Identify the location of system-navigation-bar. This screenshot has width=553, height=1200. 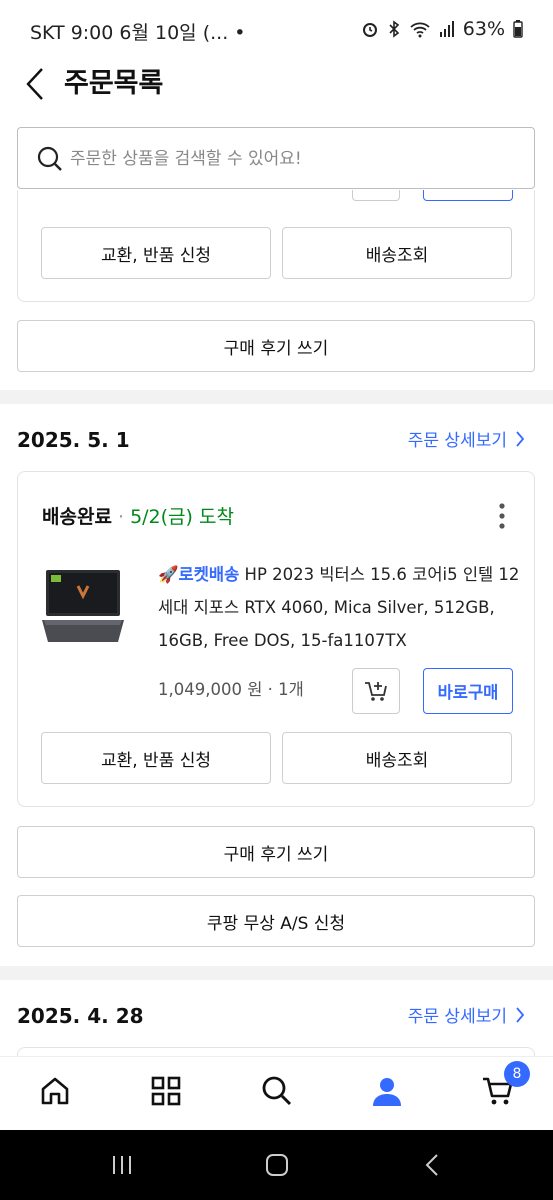
(276, 1165).